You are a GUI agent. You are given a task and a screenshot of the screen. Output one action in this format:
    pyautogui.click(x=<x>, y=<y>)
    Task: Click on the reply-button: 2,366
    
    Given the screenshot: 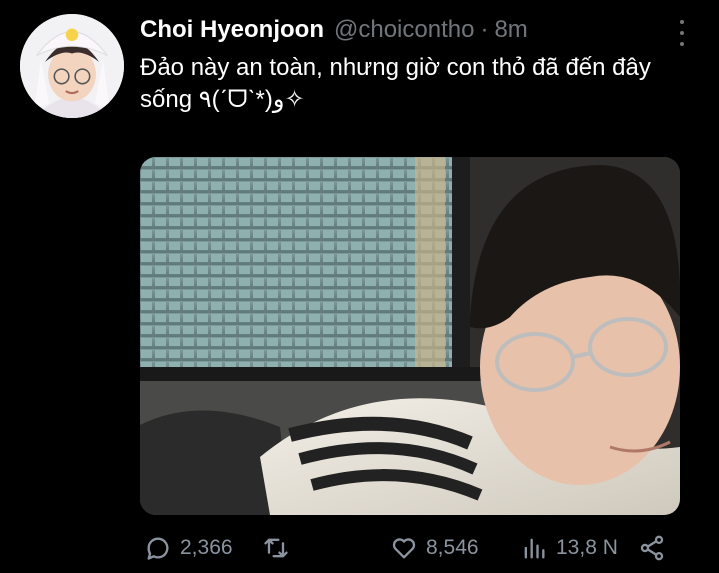 What is the action you would take?
    pyautogui.click(x=188, y=548)
    